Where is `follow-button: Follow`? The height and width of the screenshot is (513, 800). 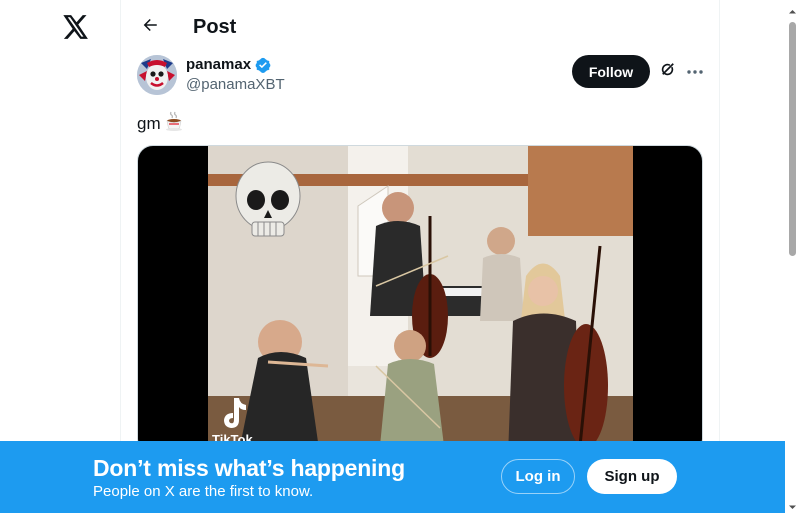 follow-button: Follow is located at coordinates (611, 71).